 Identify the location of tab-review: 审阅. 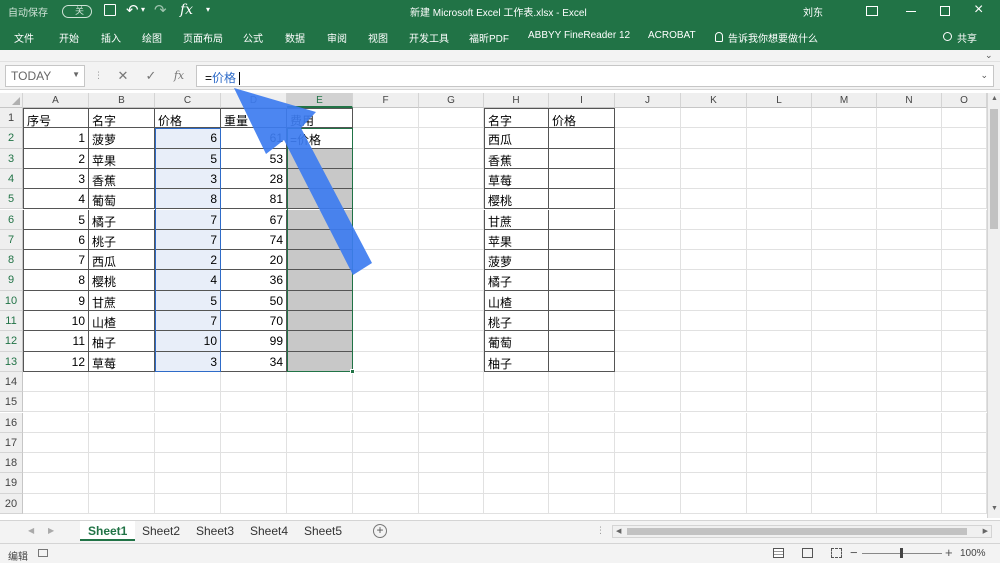
(337, 37).